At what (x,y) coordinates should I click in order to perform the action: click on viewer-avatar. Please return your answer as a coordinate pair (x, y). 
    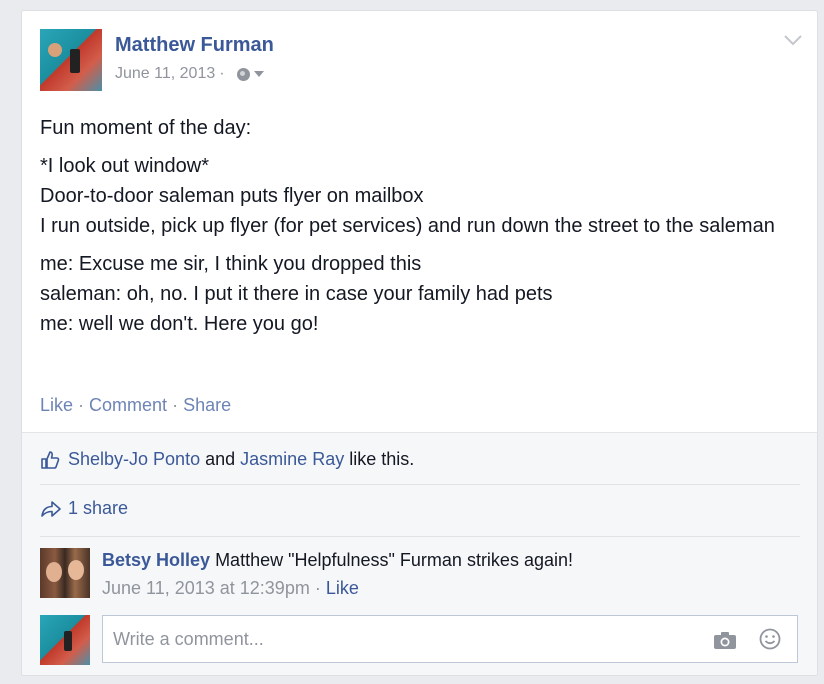
    Looking at the image, I should click on (65, 640).